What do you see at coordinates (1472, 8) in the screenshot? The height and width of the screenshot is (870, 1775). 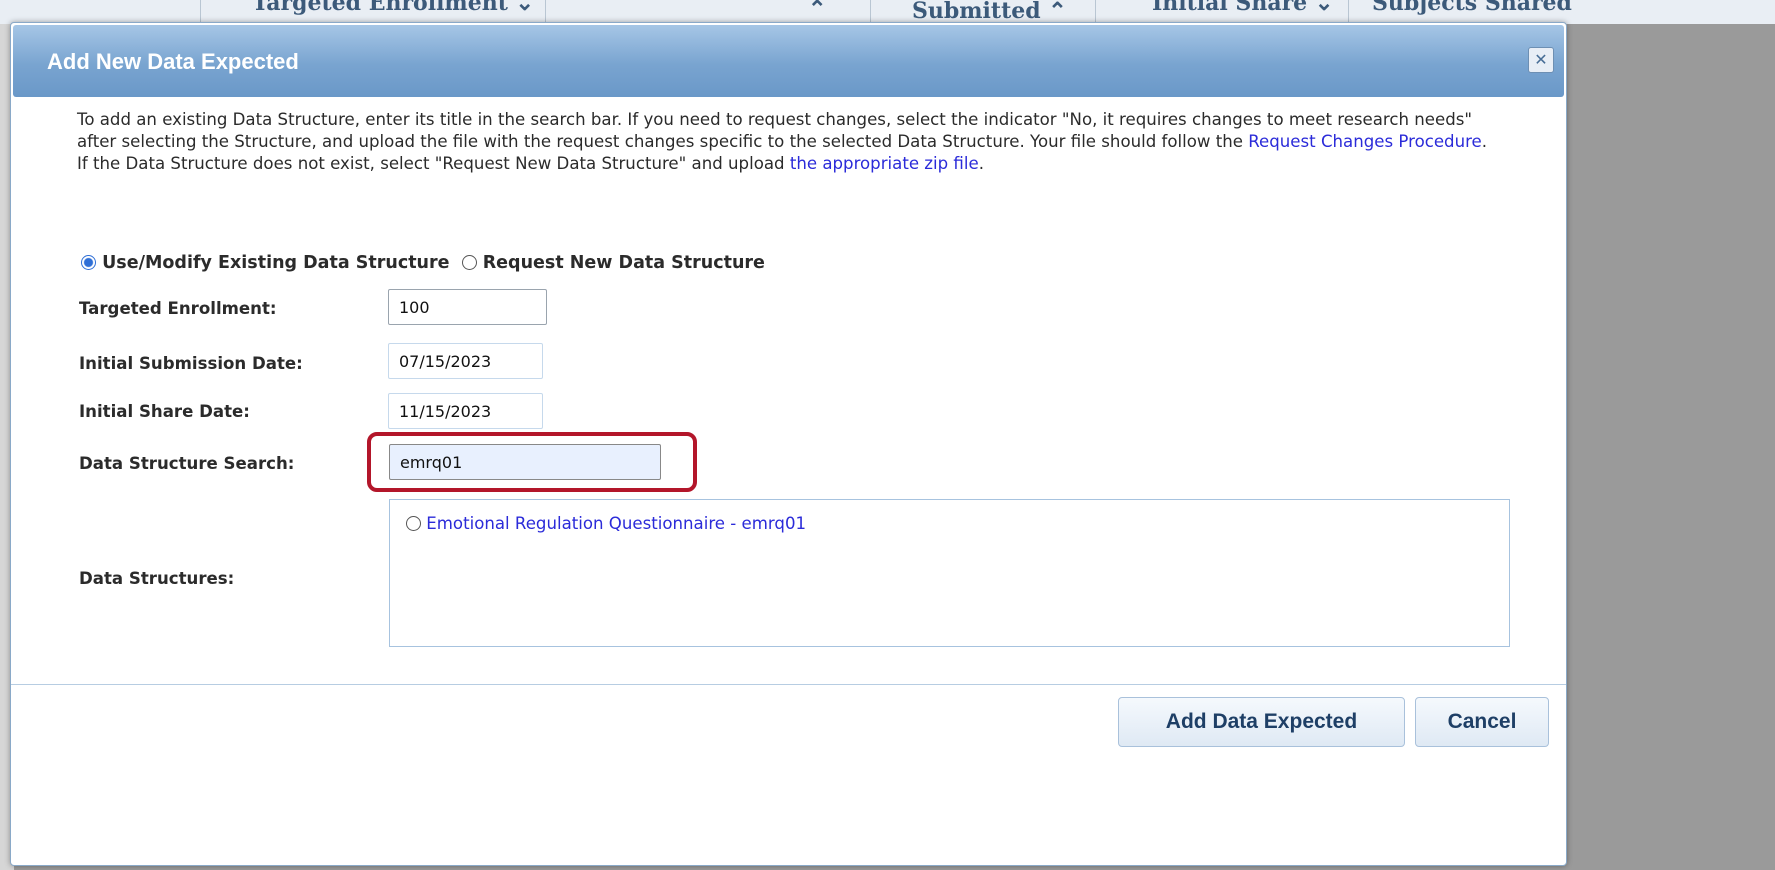 I see `bg-col-subjects-shared: Subjects Shared` at bounding box center [1472, 8].